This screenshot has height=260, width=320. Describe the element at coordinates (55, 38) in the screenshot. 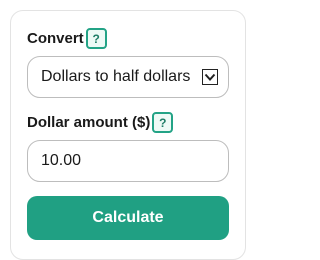

I see `convert-label: Convert` at that location.